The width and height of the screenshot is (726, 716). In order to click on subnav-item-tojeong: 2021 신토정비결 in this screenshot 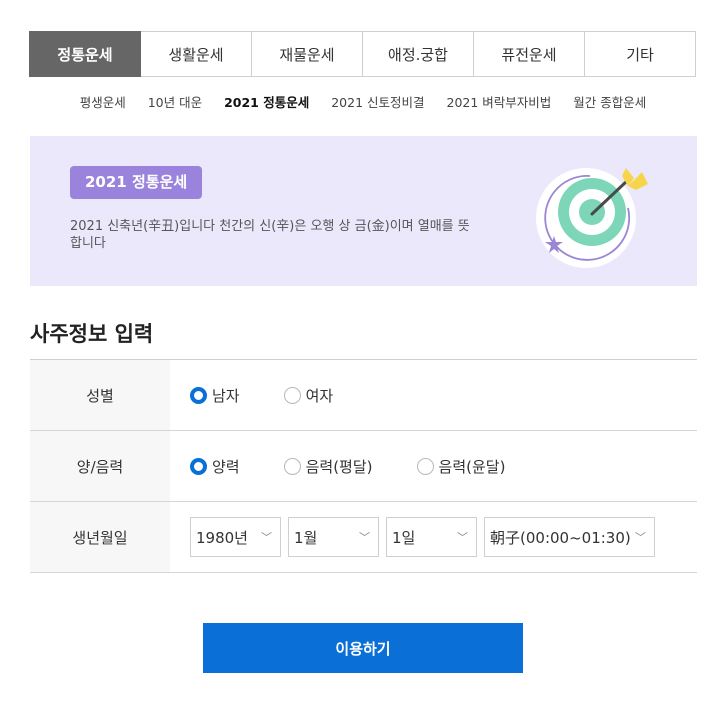, I will do `click(377, 101)`.